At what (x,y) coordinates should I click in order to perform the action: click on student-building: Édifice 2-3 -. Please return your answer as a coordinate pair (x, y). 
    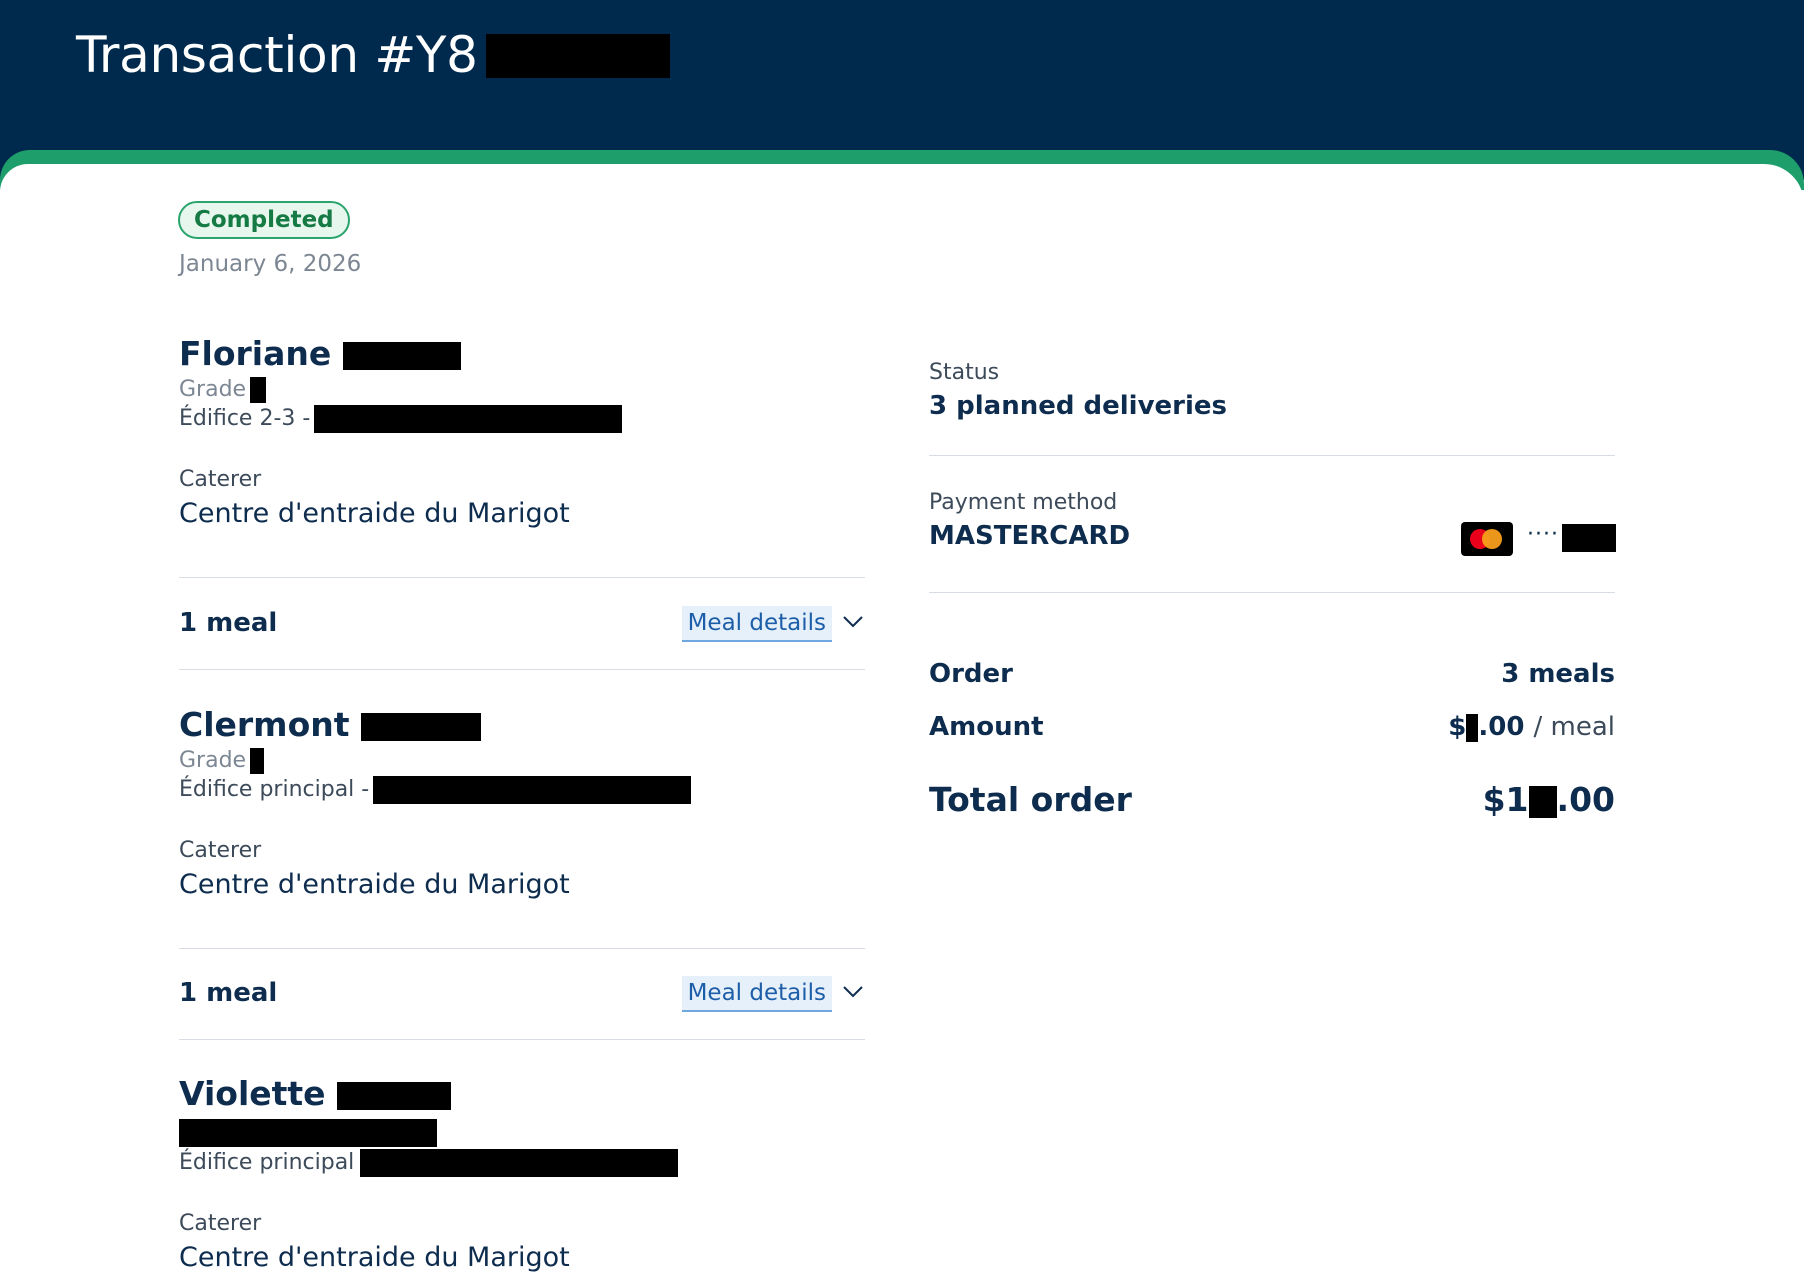
    Looking at the image, I should click on (522, 419).